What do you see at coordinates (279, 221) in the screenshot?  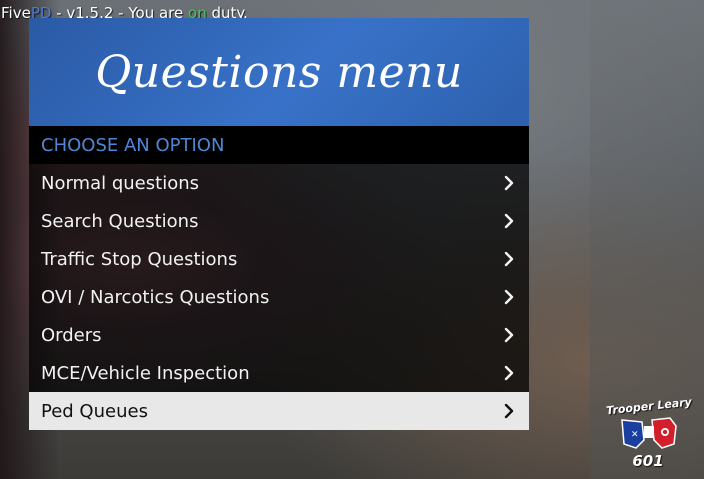 I see `menu-item-search-questions: Search Questions` at bounding box center [279, 221].